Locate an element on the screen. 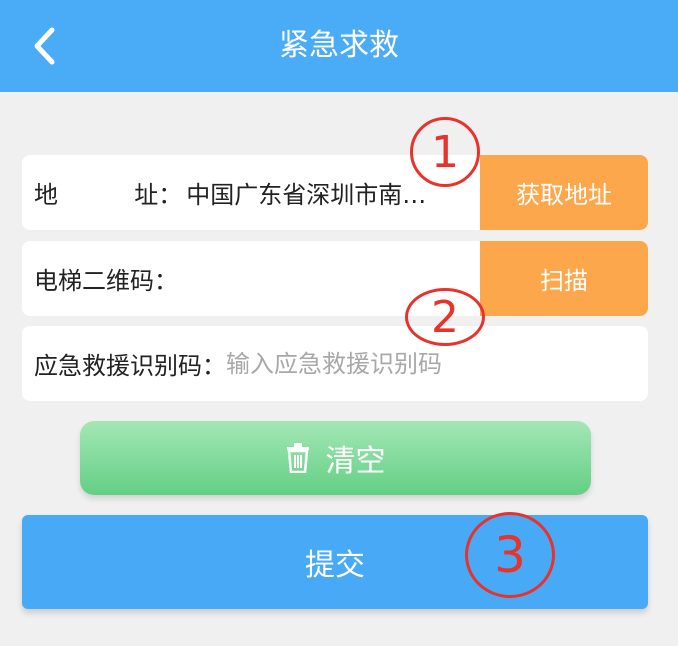 The height and width of the screenshot is (646, 678). elevator-qr-label: 电梯二维码： is located at coordinates (106, 281).